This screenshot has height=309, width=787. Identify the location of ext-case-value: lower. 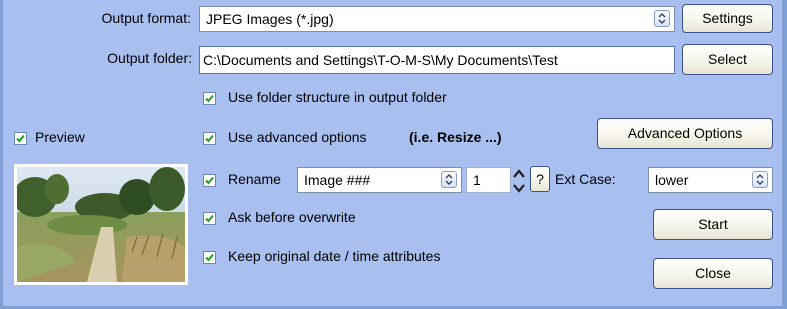
(672, 180).